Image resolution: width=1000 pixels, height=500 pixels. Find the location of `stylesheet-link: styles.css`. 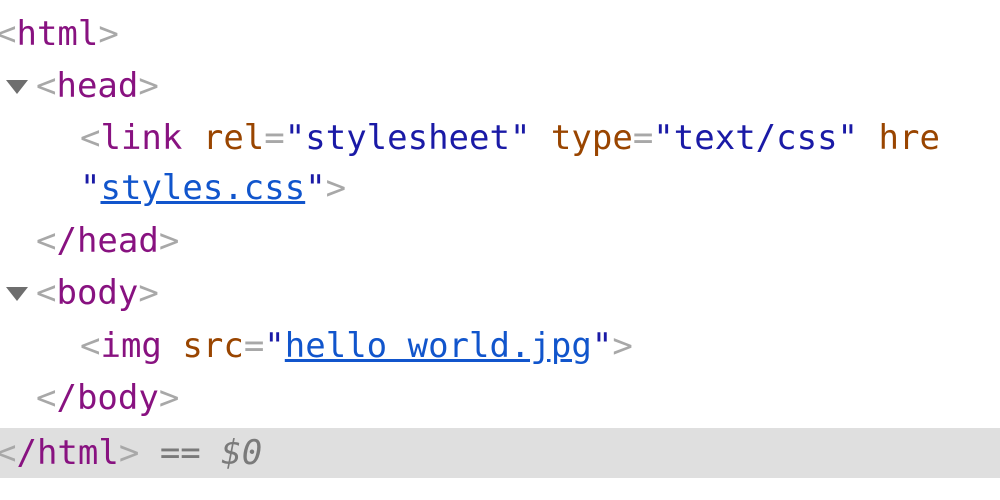

stylesheet-link: styles.css is located at coordinates (202, 188).